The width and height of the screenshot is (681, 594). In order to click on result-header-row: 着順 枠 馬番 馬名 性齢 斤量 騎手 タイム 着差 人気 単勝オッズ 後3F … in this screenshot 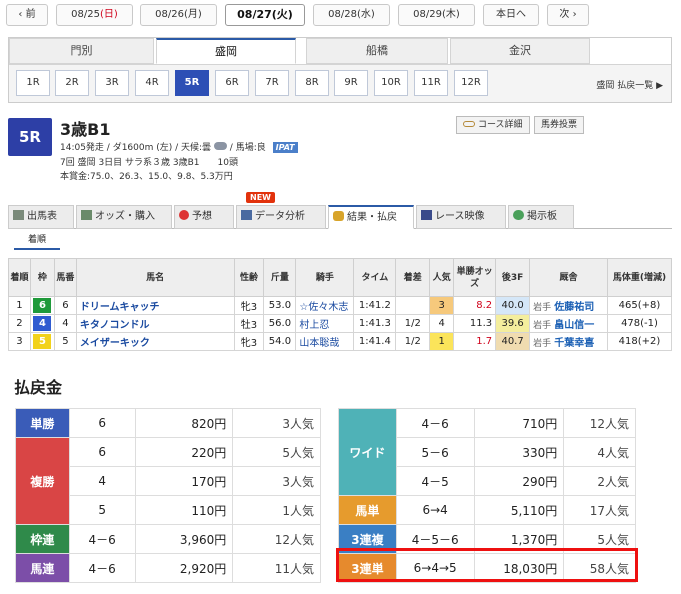, I will do `click(340, 277)`.